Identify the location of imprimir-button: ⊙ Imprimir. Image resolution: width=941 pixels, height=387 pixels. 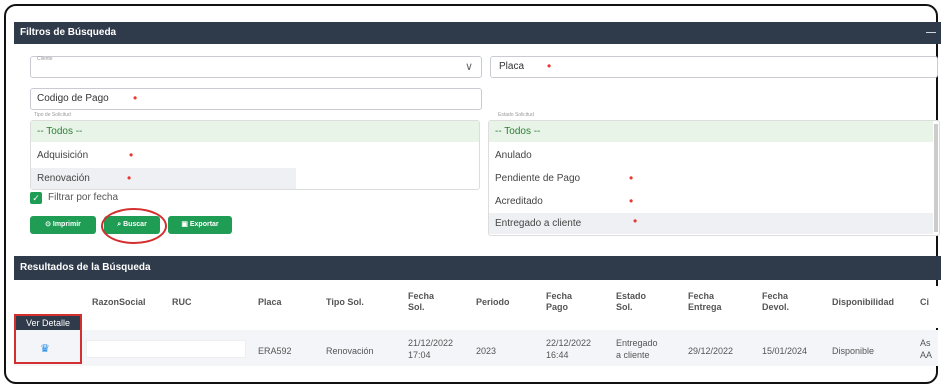
(63, 225).